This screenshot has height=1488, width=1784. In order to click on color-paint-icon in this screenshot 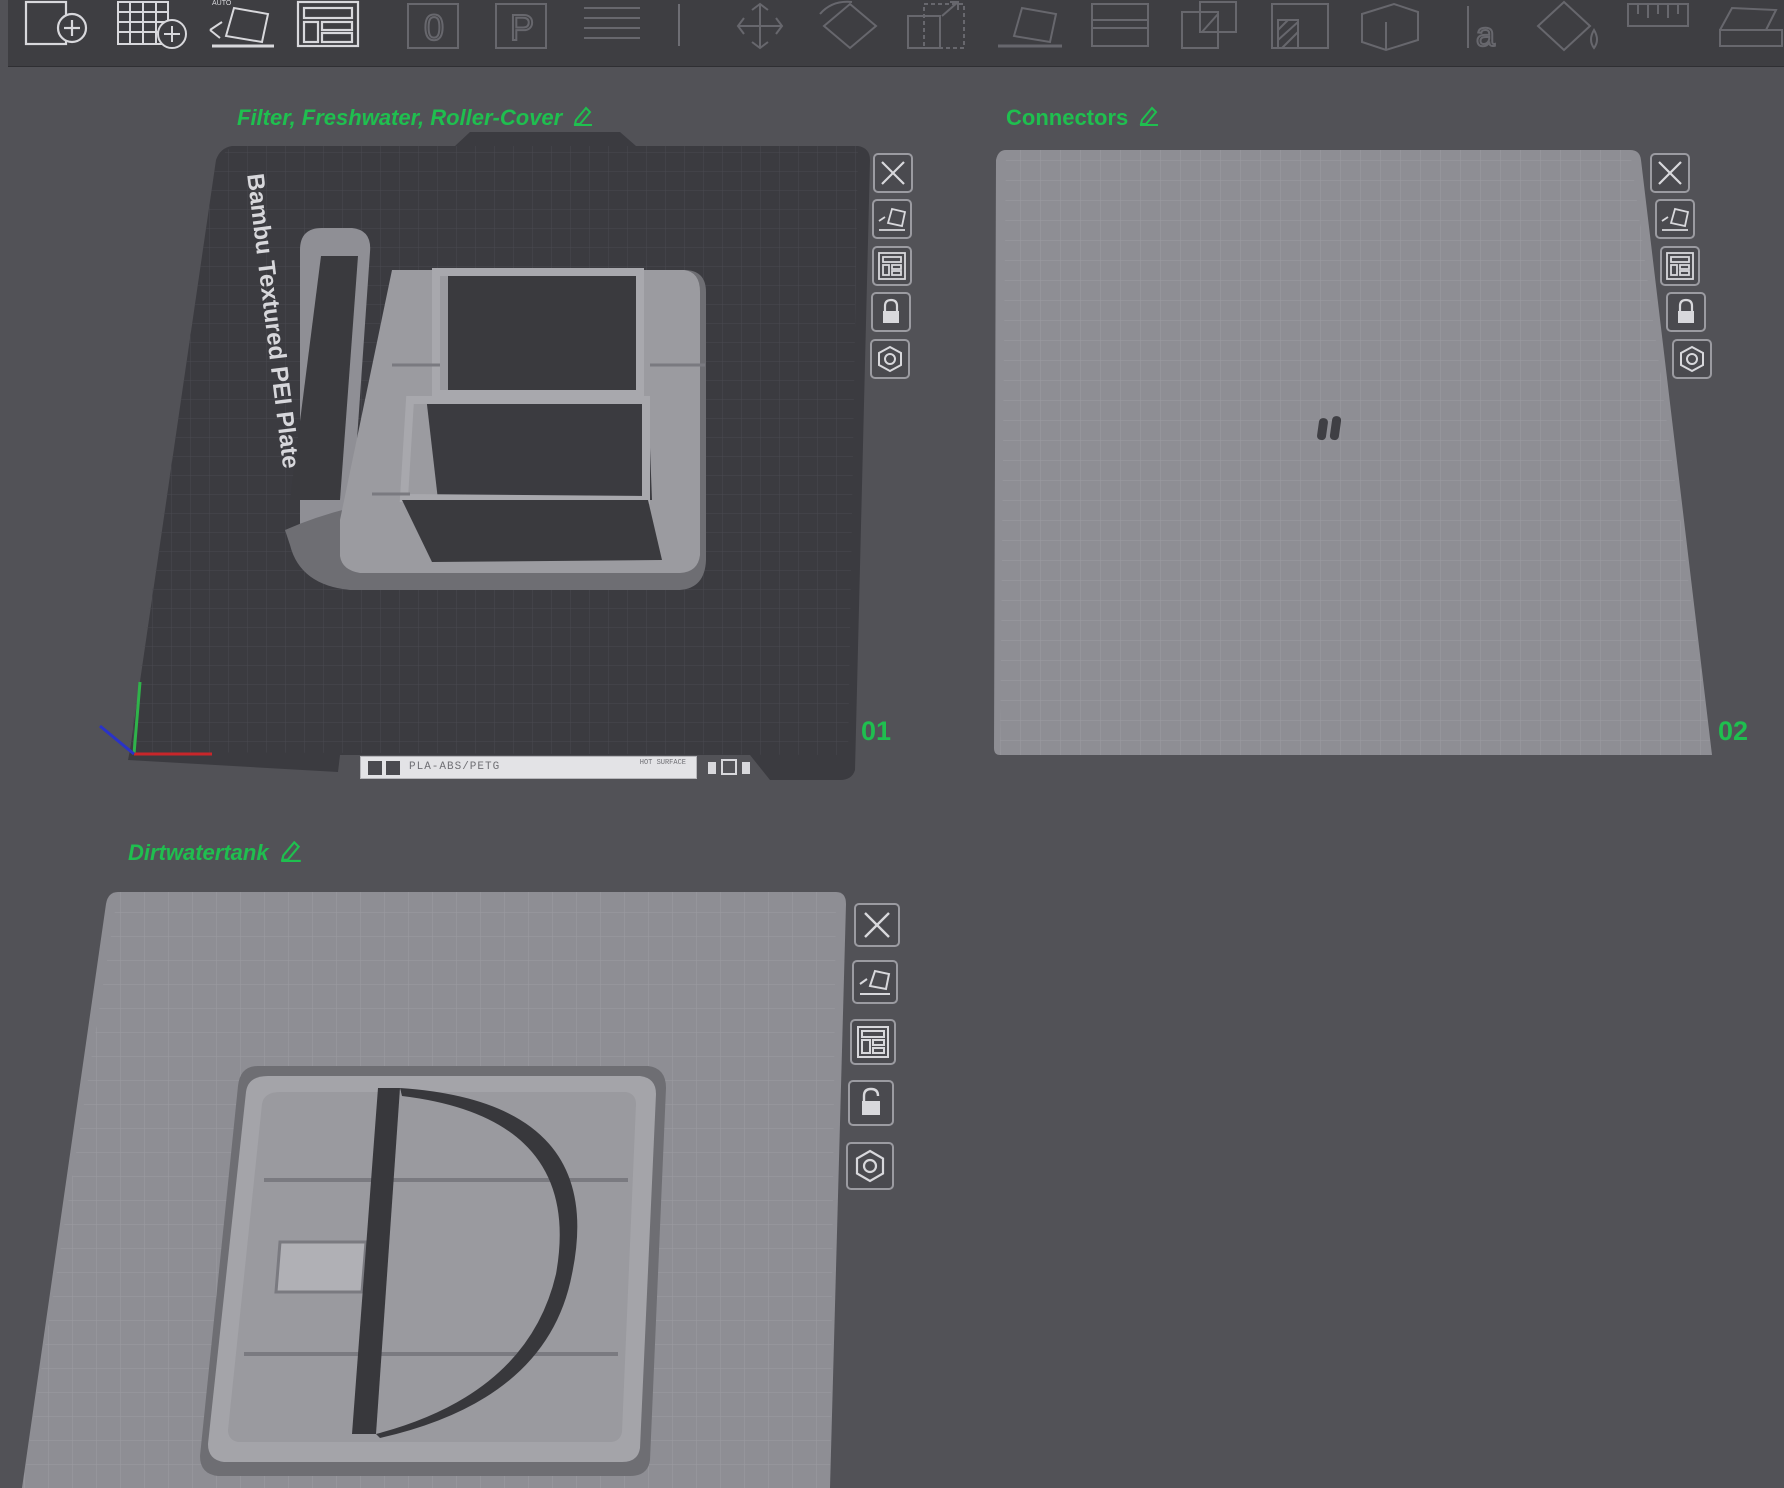, I will do `click(1570, 26)`.